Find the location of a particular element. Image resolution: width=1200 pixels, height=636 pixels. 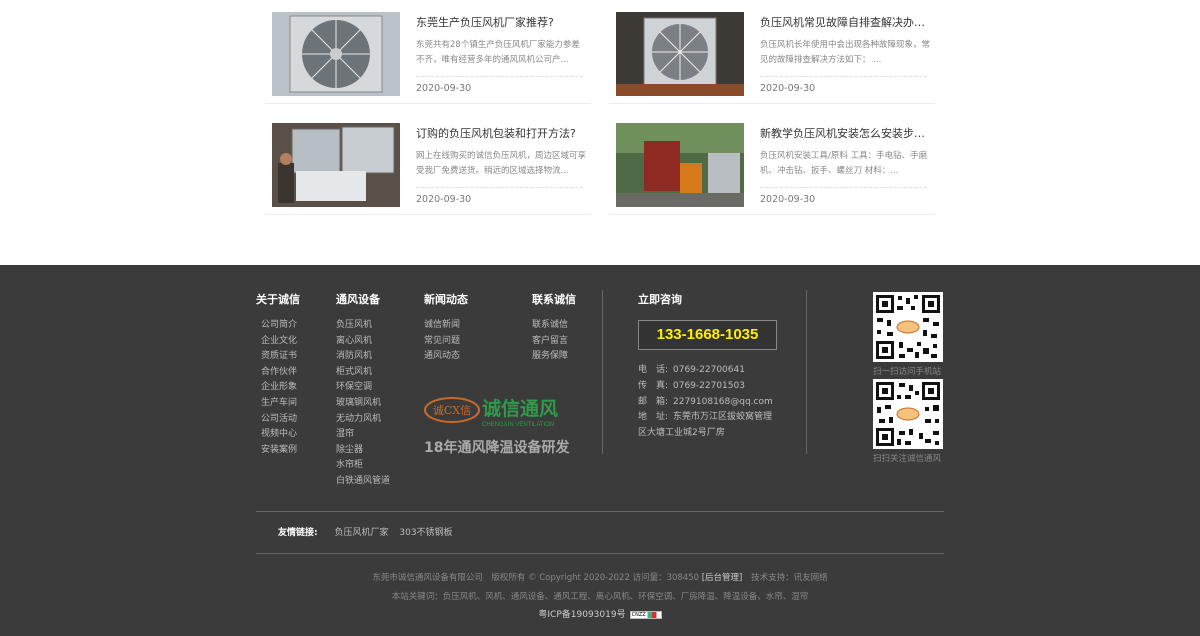

icp-record: 粤ICP备19093019号 CNZZ is located at coordinates (600, 613).